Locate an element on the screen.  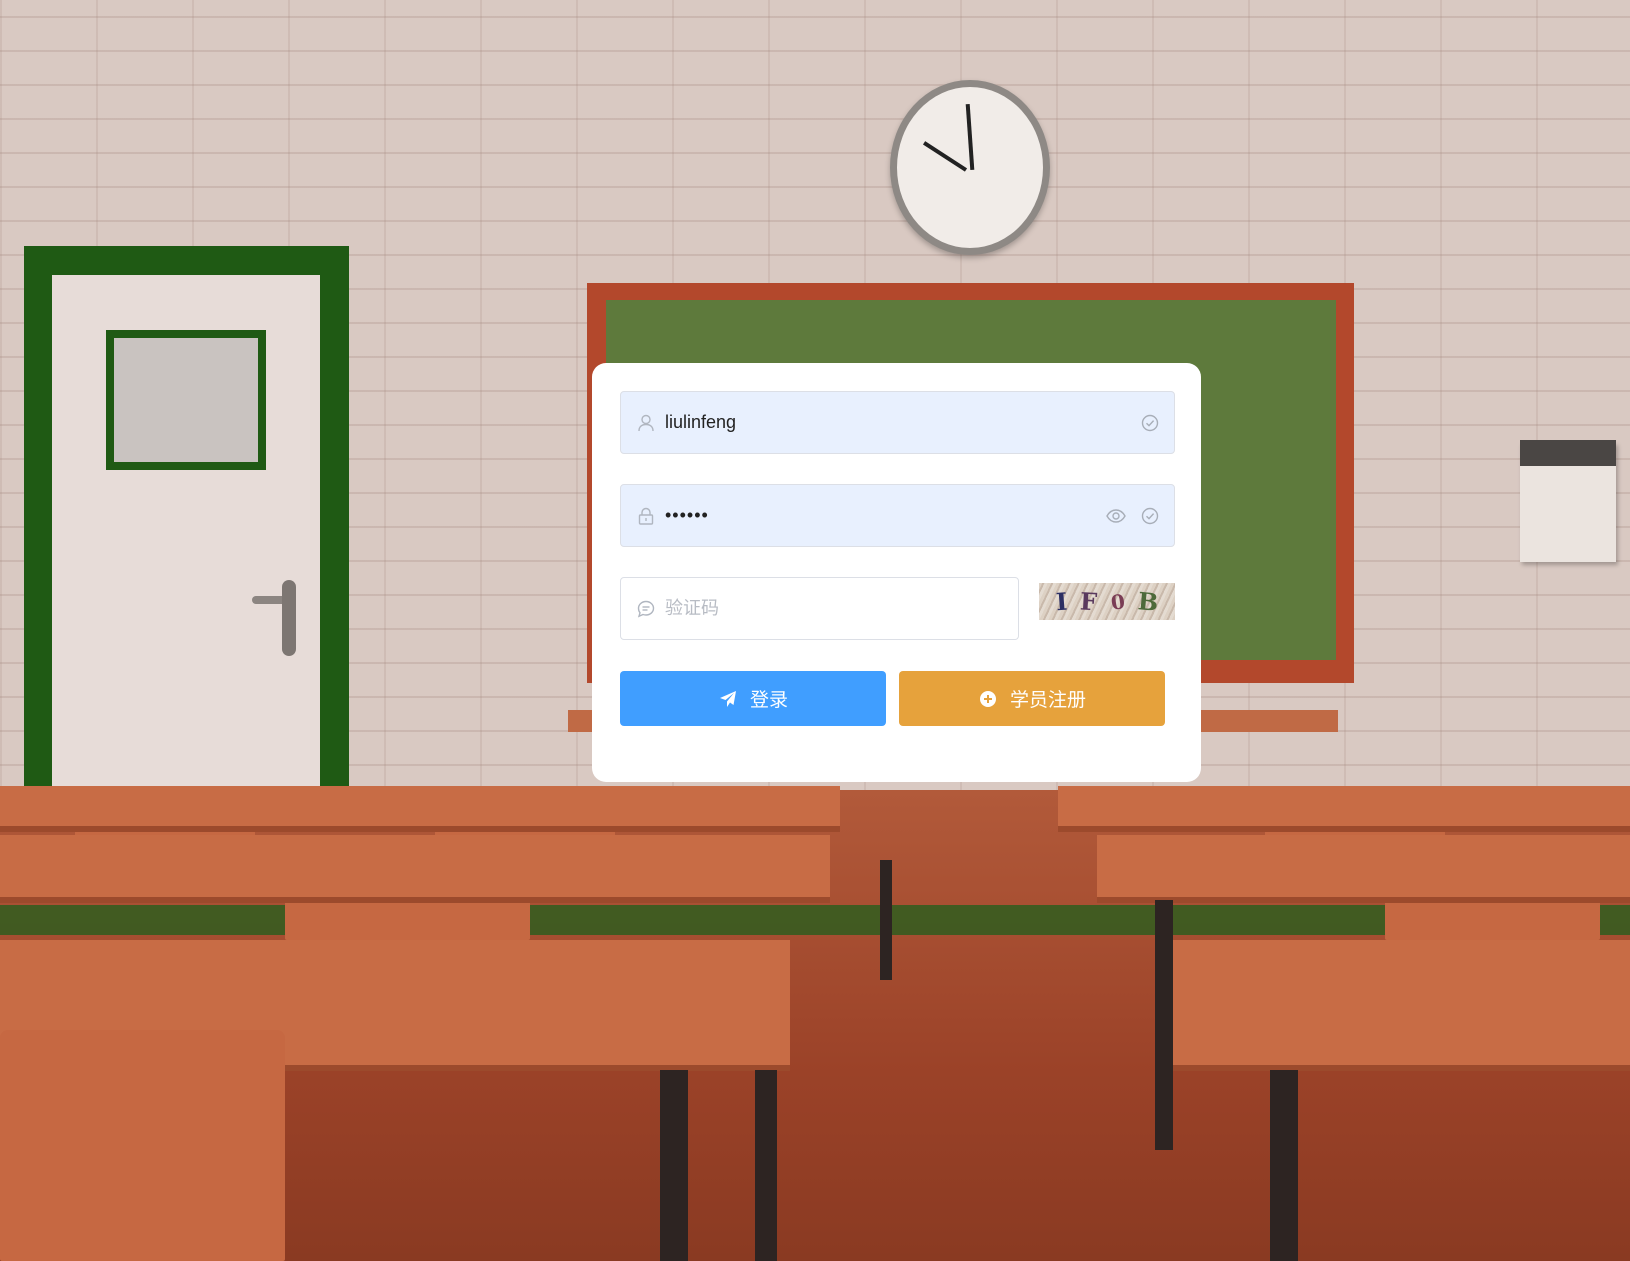
door-window is located at coordinates (186, 400).